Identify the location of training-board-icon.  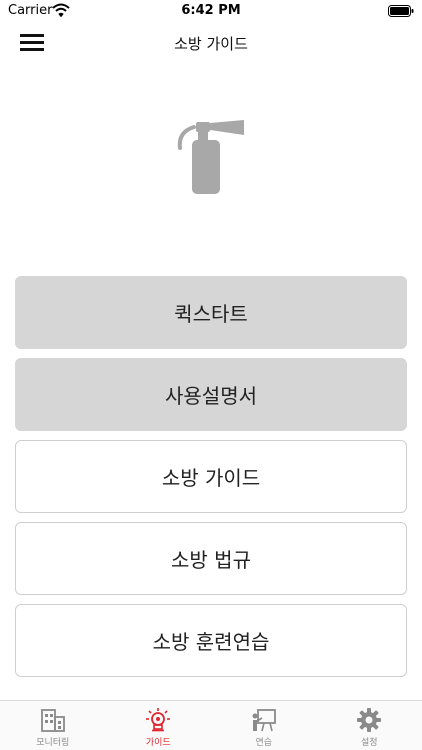
(264, 720).